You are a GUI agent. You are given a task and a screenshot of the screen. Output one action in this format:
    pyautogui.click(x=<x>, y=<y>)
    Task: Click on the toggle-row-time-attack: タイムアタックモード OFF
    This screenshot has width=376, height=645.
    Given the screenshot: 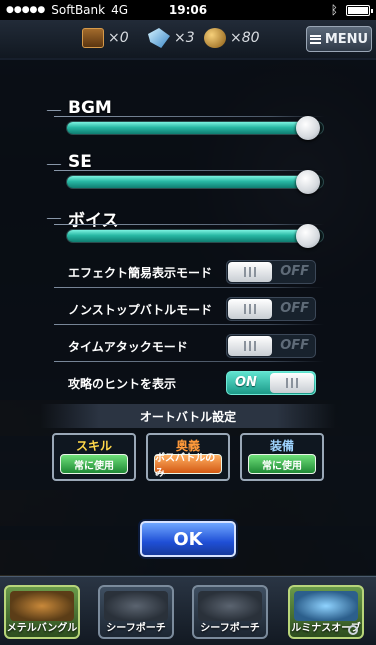 What is the action you would take?
    pyautogui.click(x=189, y=347)
    